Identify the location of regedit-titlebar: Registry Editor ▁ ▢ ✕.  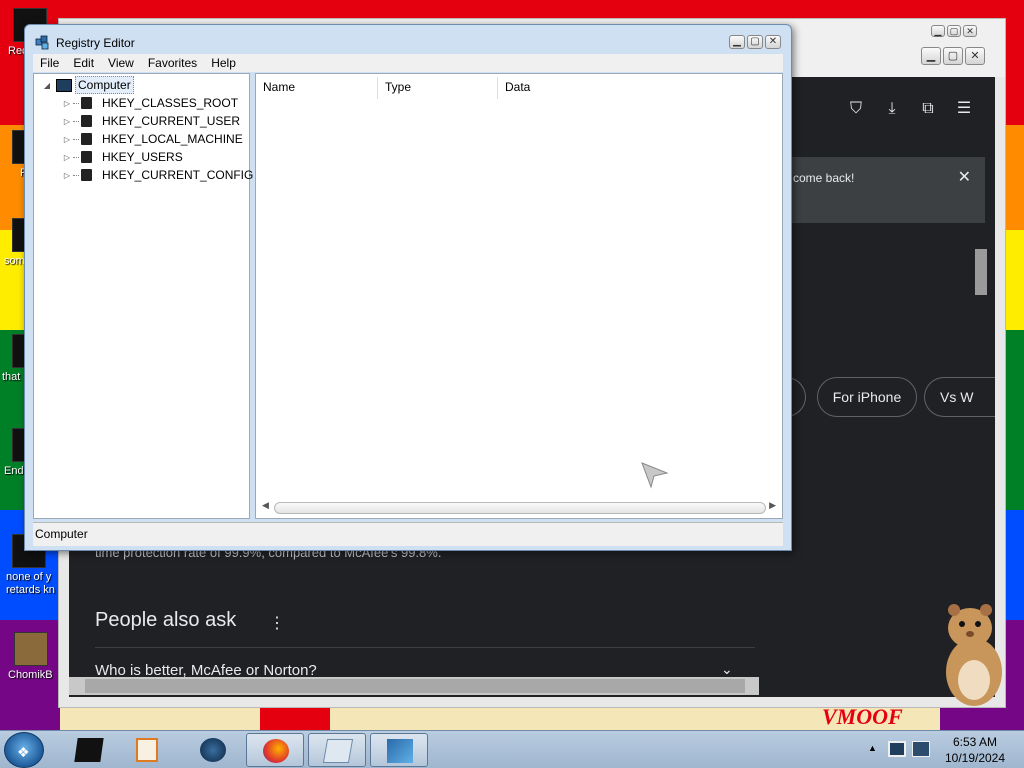
(408, 40).